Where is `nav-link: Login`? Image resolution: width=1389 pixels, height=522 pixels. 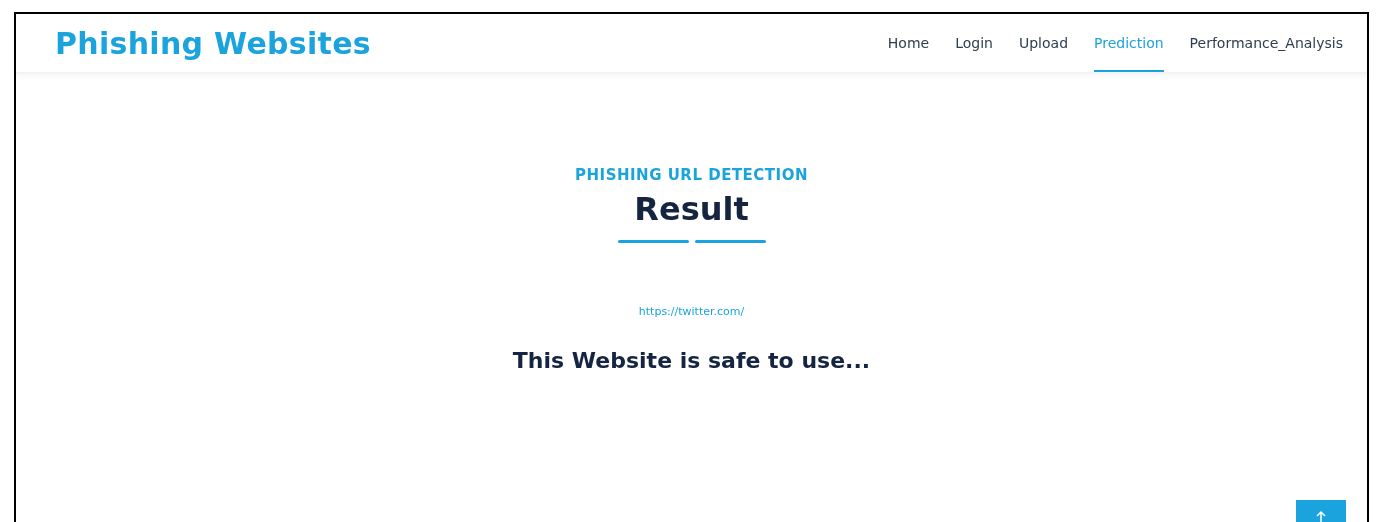 nav-link: Login is located at coordinates (974, 43).